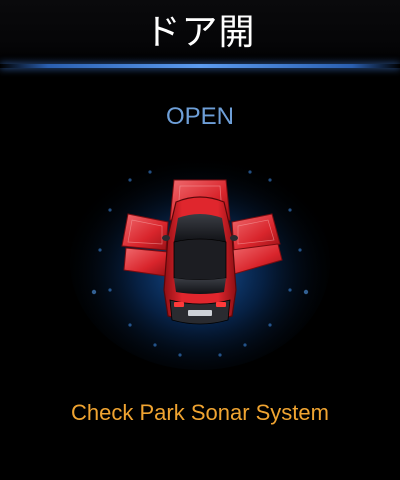  I want to click on page-title: ドア開, so click(200, 32).